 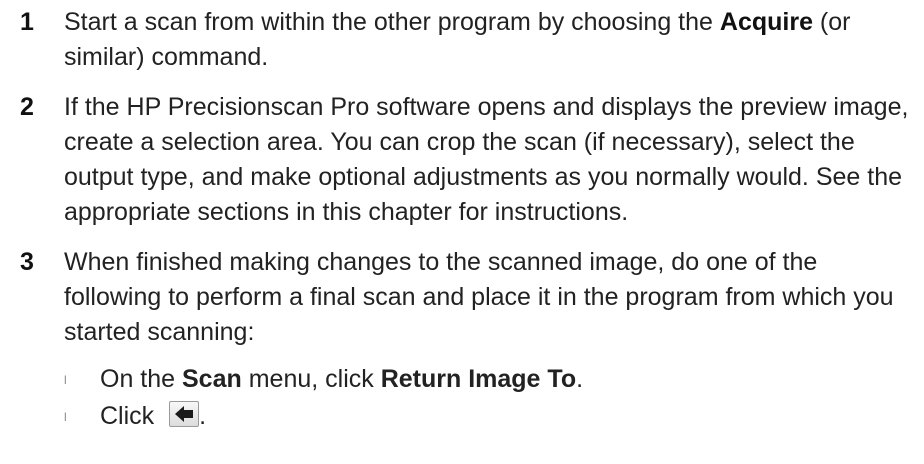 I want to click on scan-menu-label: Scan, so click(x=212, y=379).